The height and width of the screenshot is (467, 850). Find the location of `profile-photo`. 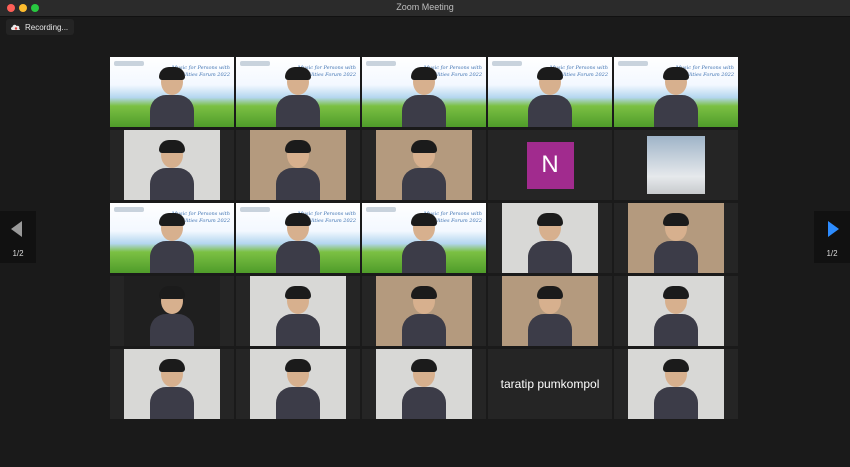

profile-photo is located at coordinates (676, 165).